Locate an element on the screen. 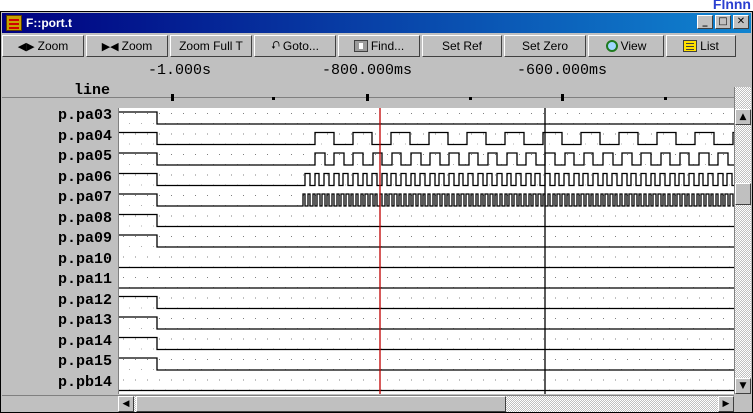 Image resolution: width=753 pixels, height=413 pixels. window-title: F::port.t is located at coordinates (49, 23).